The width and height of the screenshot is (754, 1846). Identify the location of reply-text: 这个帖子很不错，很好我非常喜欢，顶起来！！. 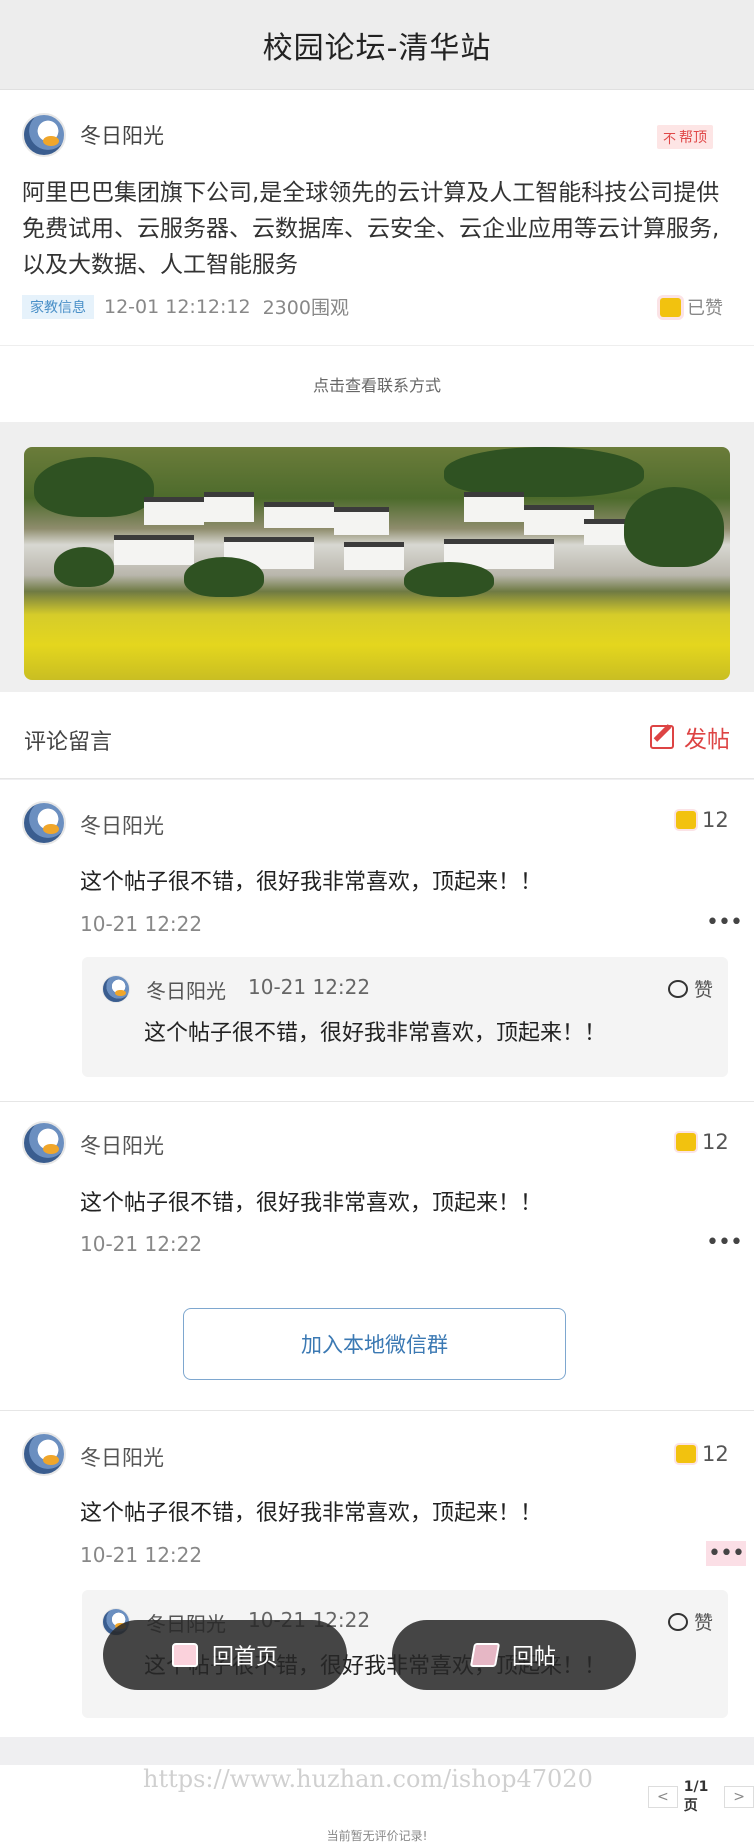
(375, 1033).